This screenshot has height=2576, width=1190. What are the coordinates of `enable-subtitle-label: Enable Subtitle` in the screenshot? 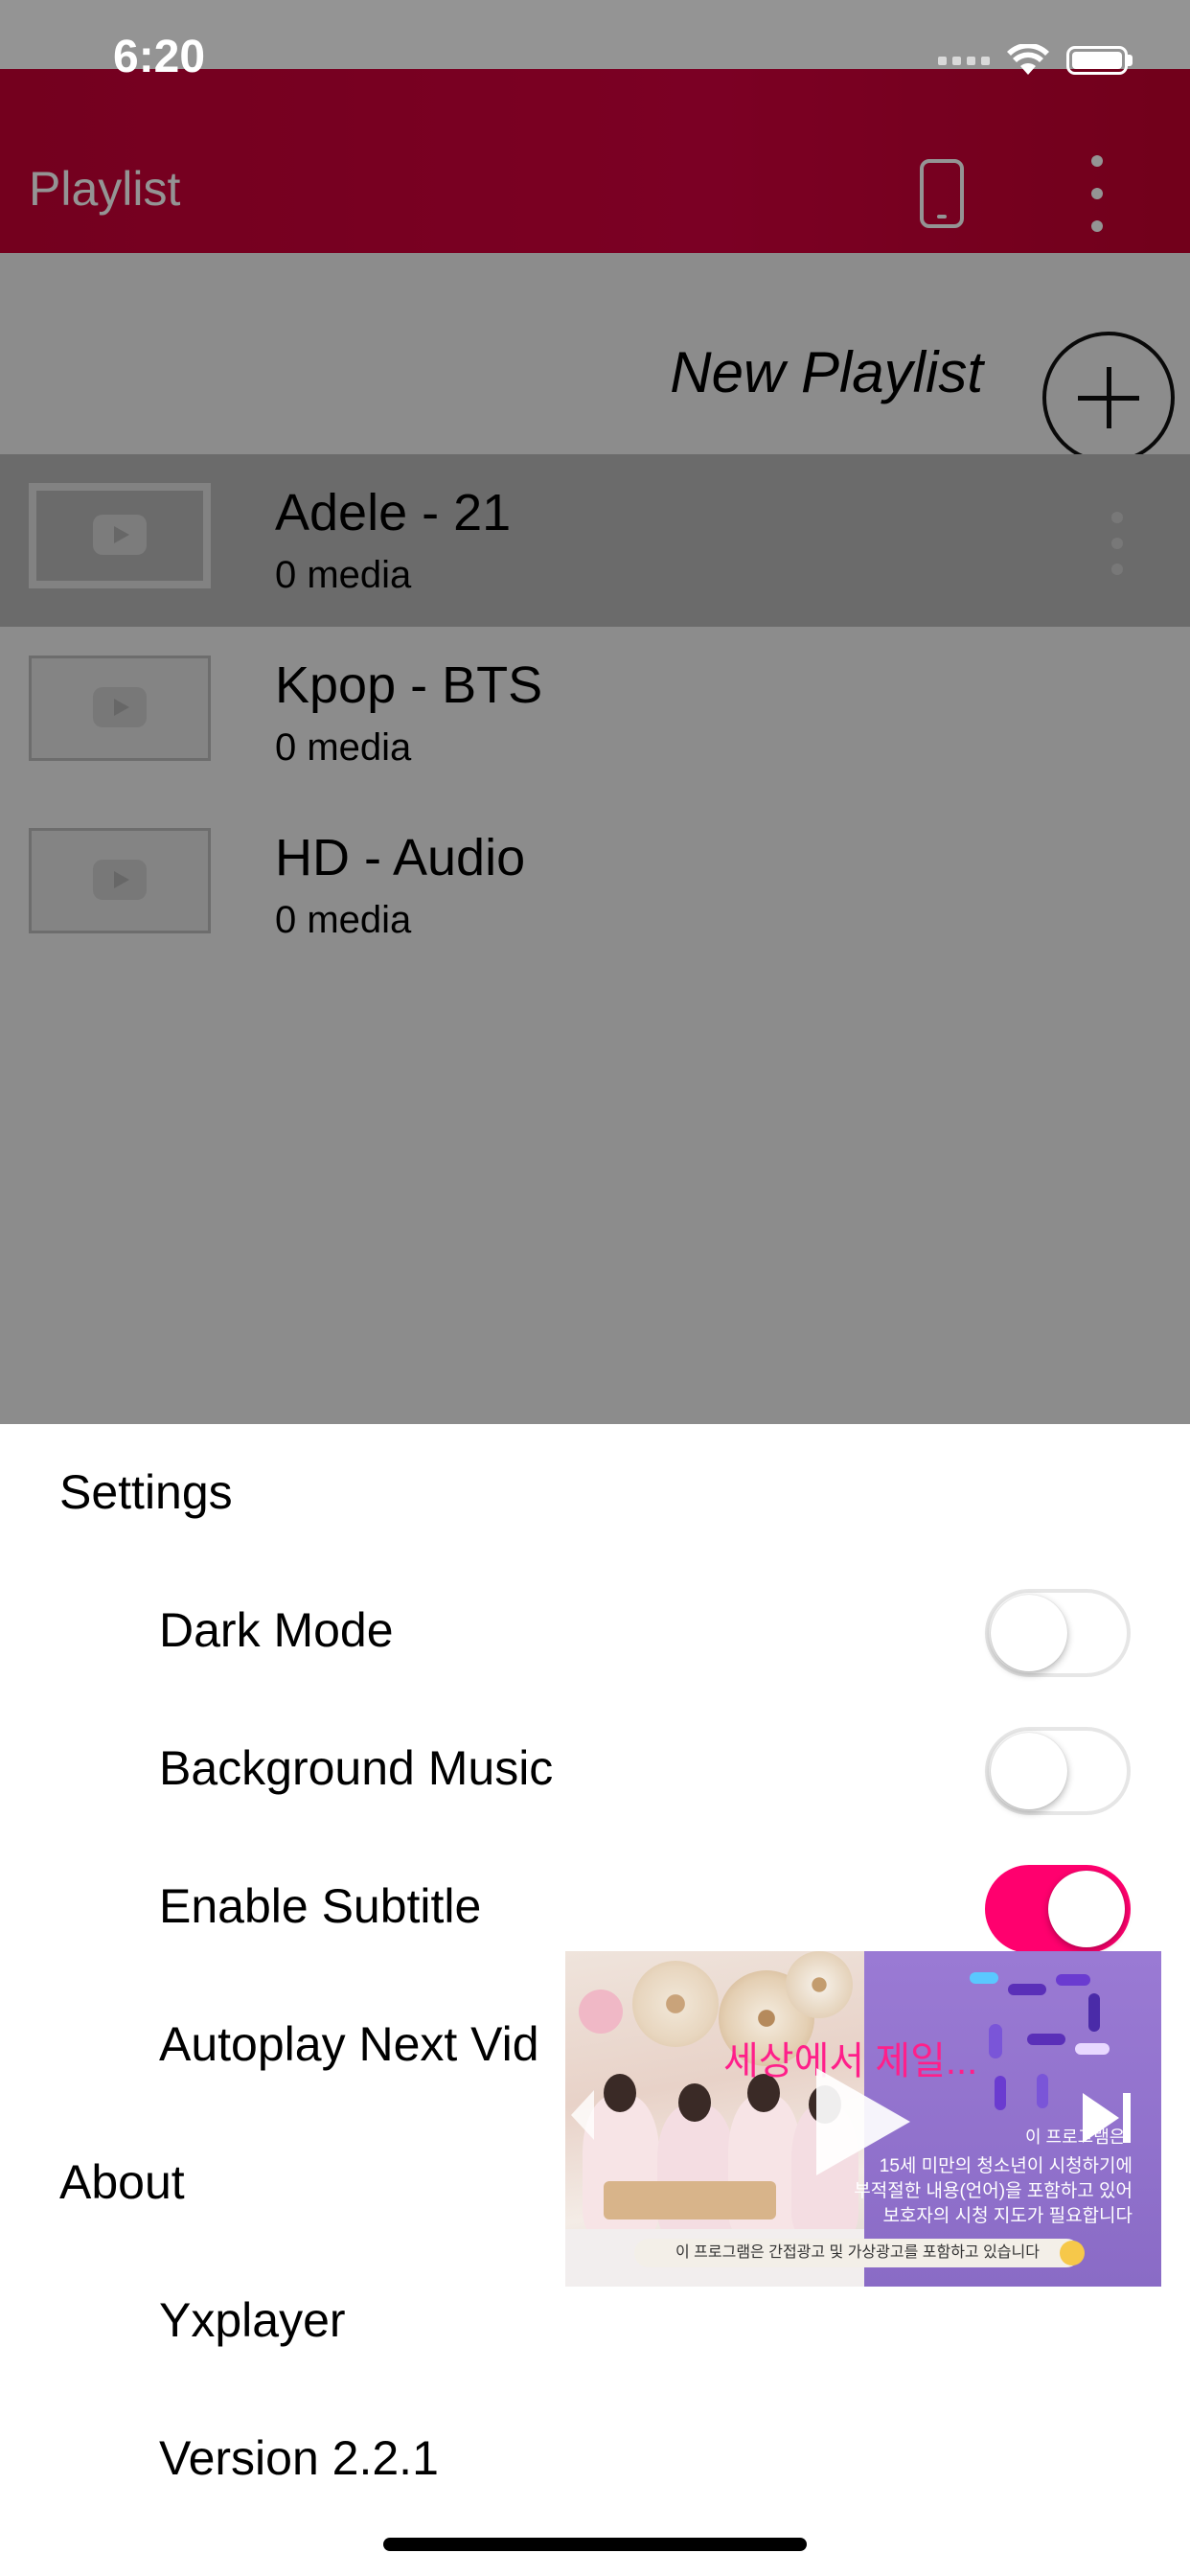 It's located at (320, 1906).